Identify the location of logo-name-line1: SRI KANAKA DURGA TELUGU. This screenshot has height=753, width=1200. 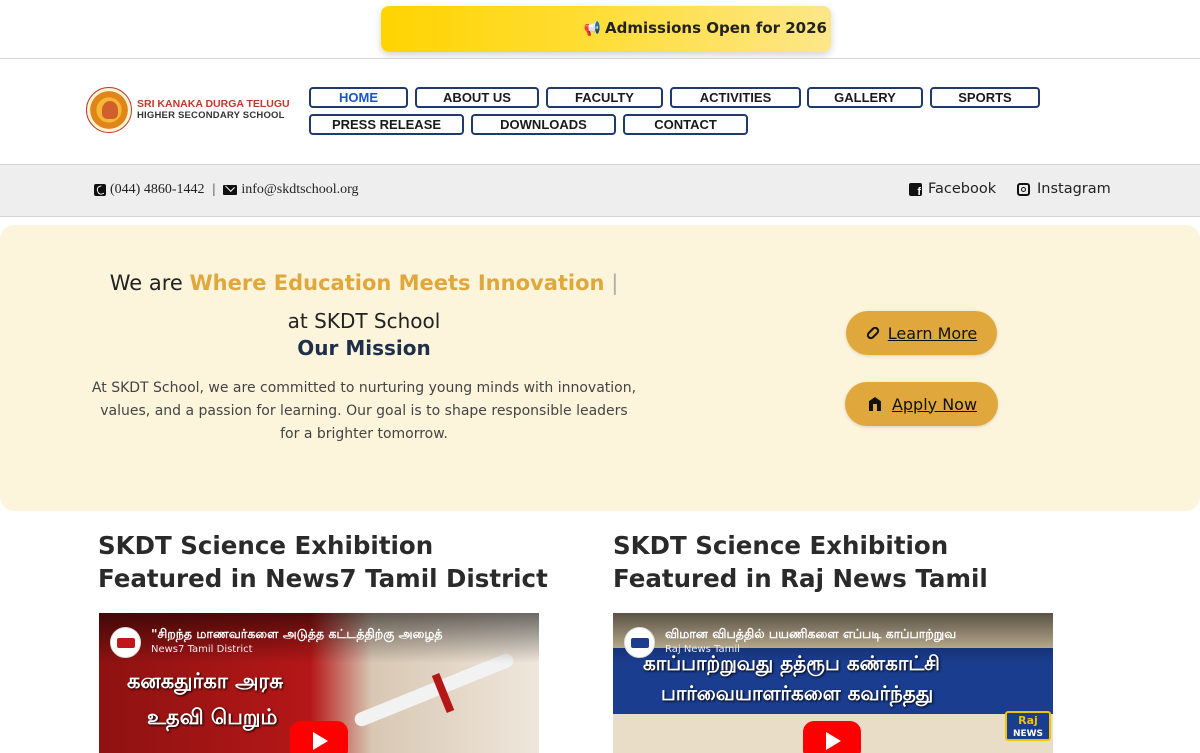
(213, 104).